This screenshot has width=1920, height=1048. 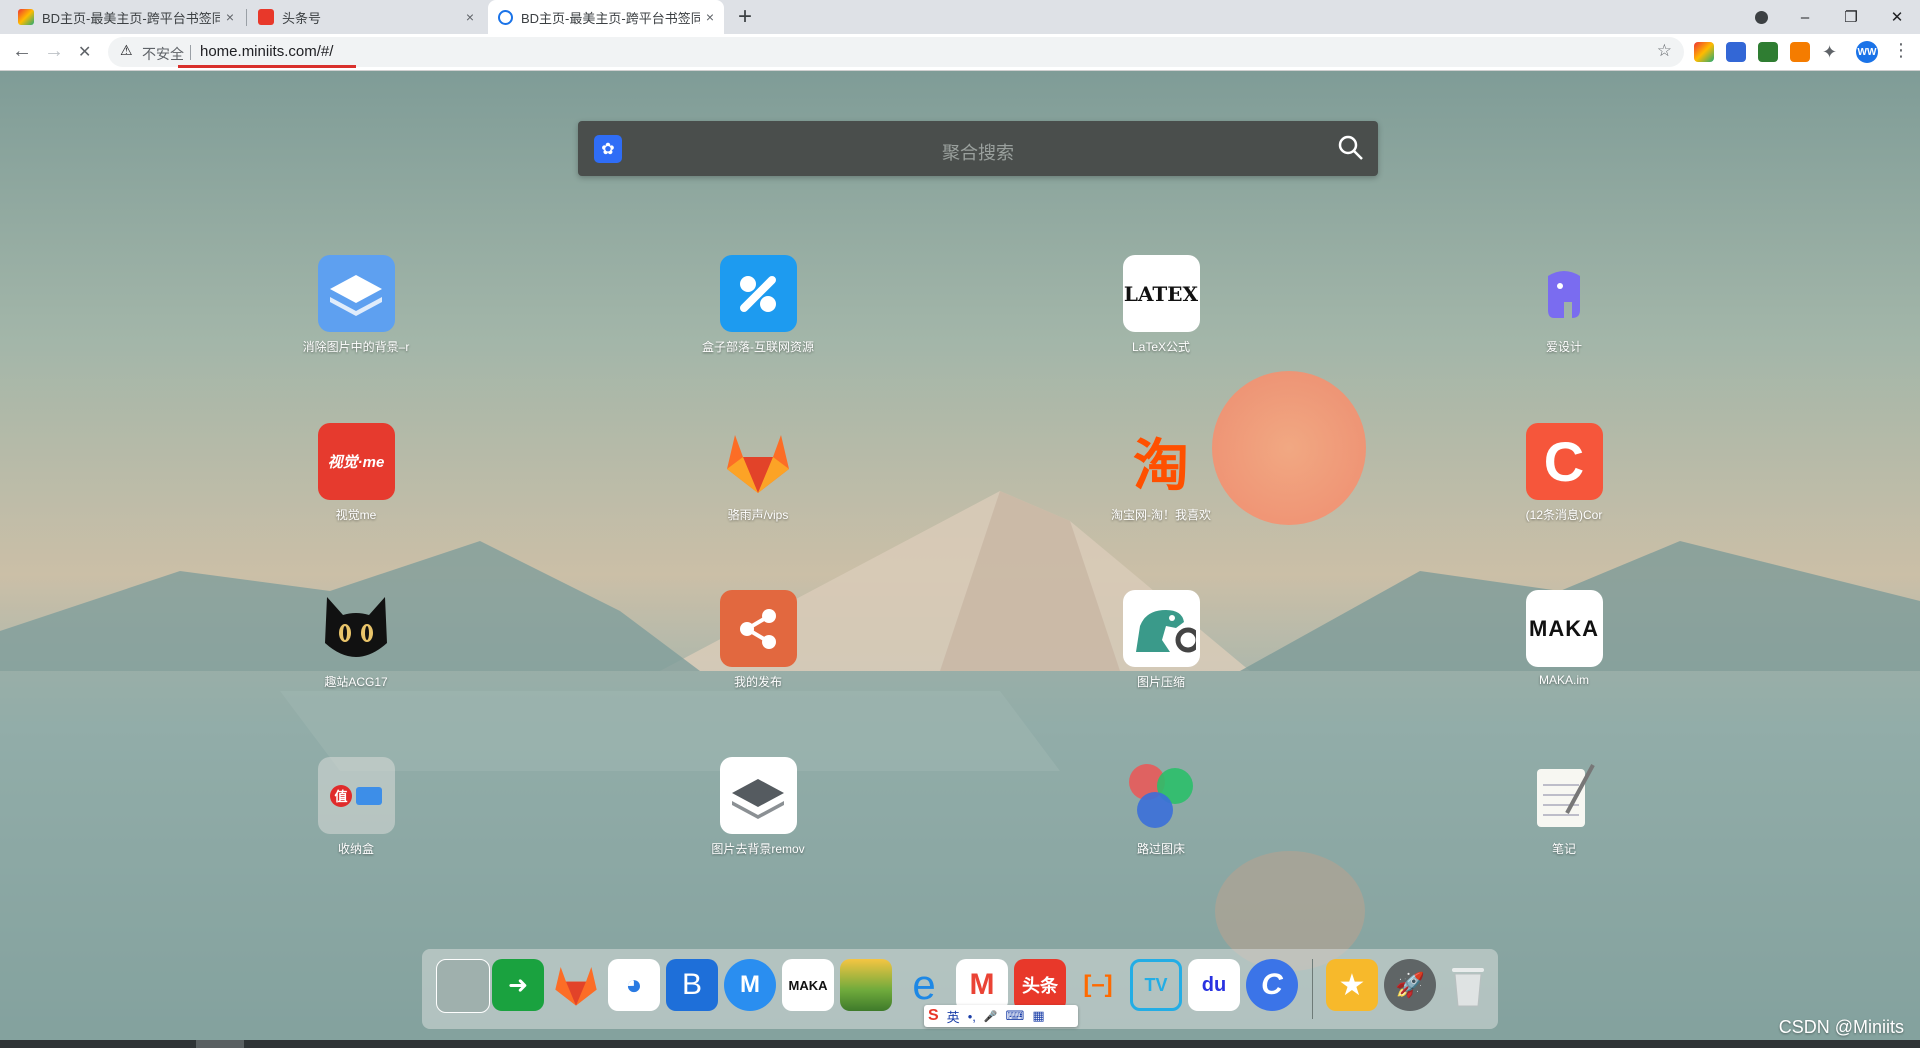 What do you see at coordinates (924, 985) in the screenshot?
I see `edge-icon: e` at bounding box center [924, 985].